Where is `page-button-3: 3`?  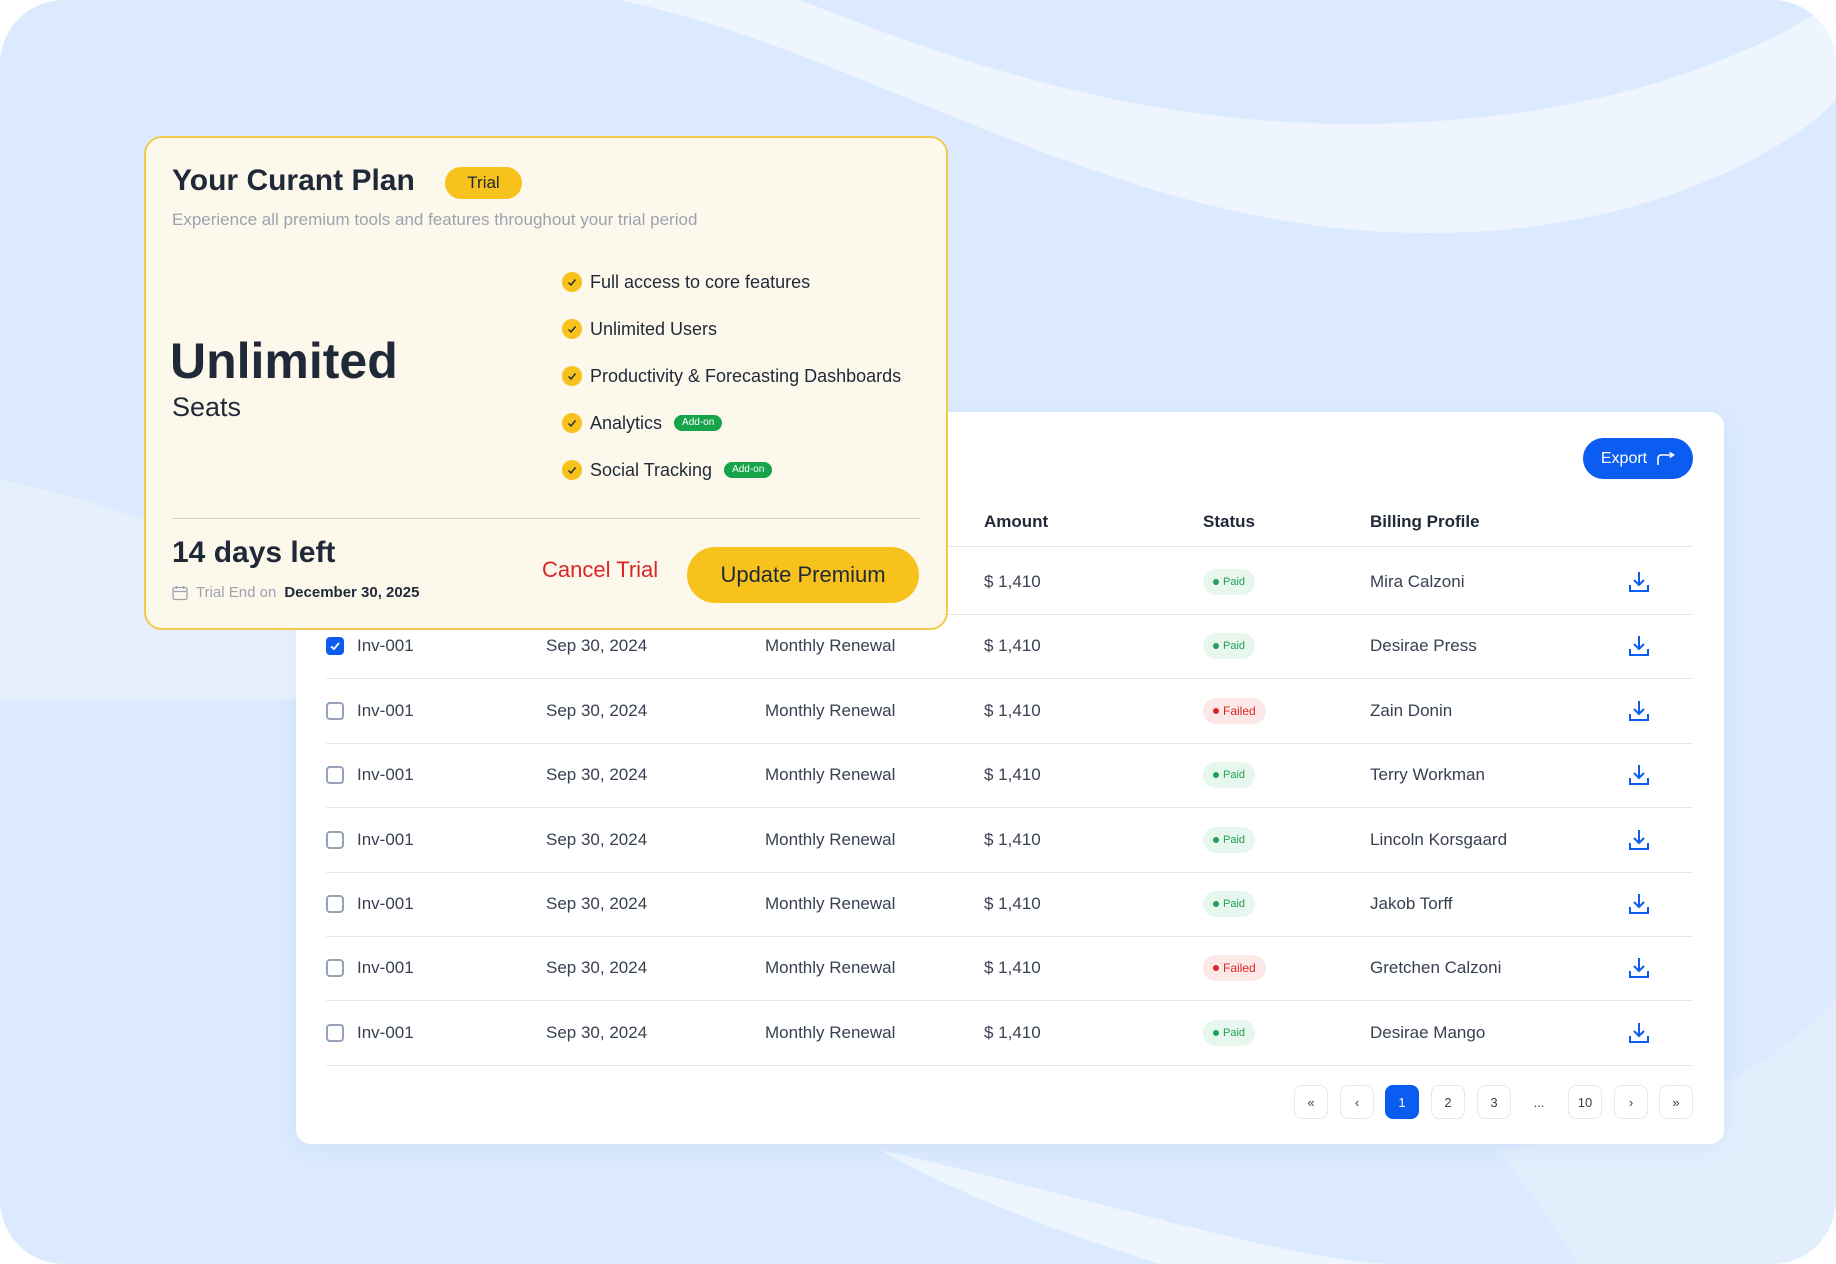 page-button-3: 3 is located at coordinates (1494, 1102).